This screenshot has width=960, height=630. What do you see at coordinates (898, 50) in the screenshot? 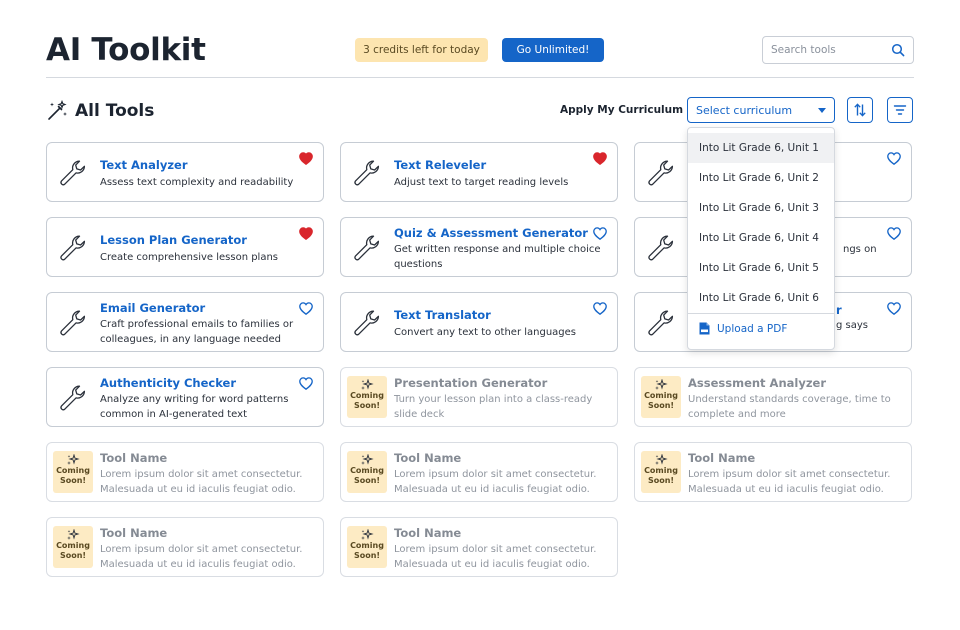
I see `search-icon` at bounding box center [898, 50].